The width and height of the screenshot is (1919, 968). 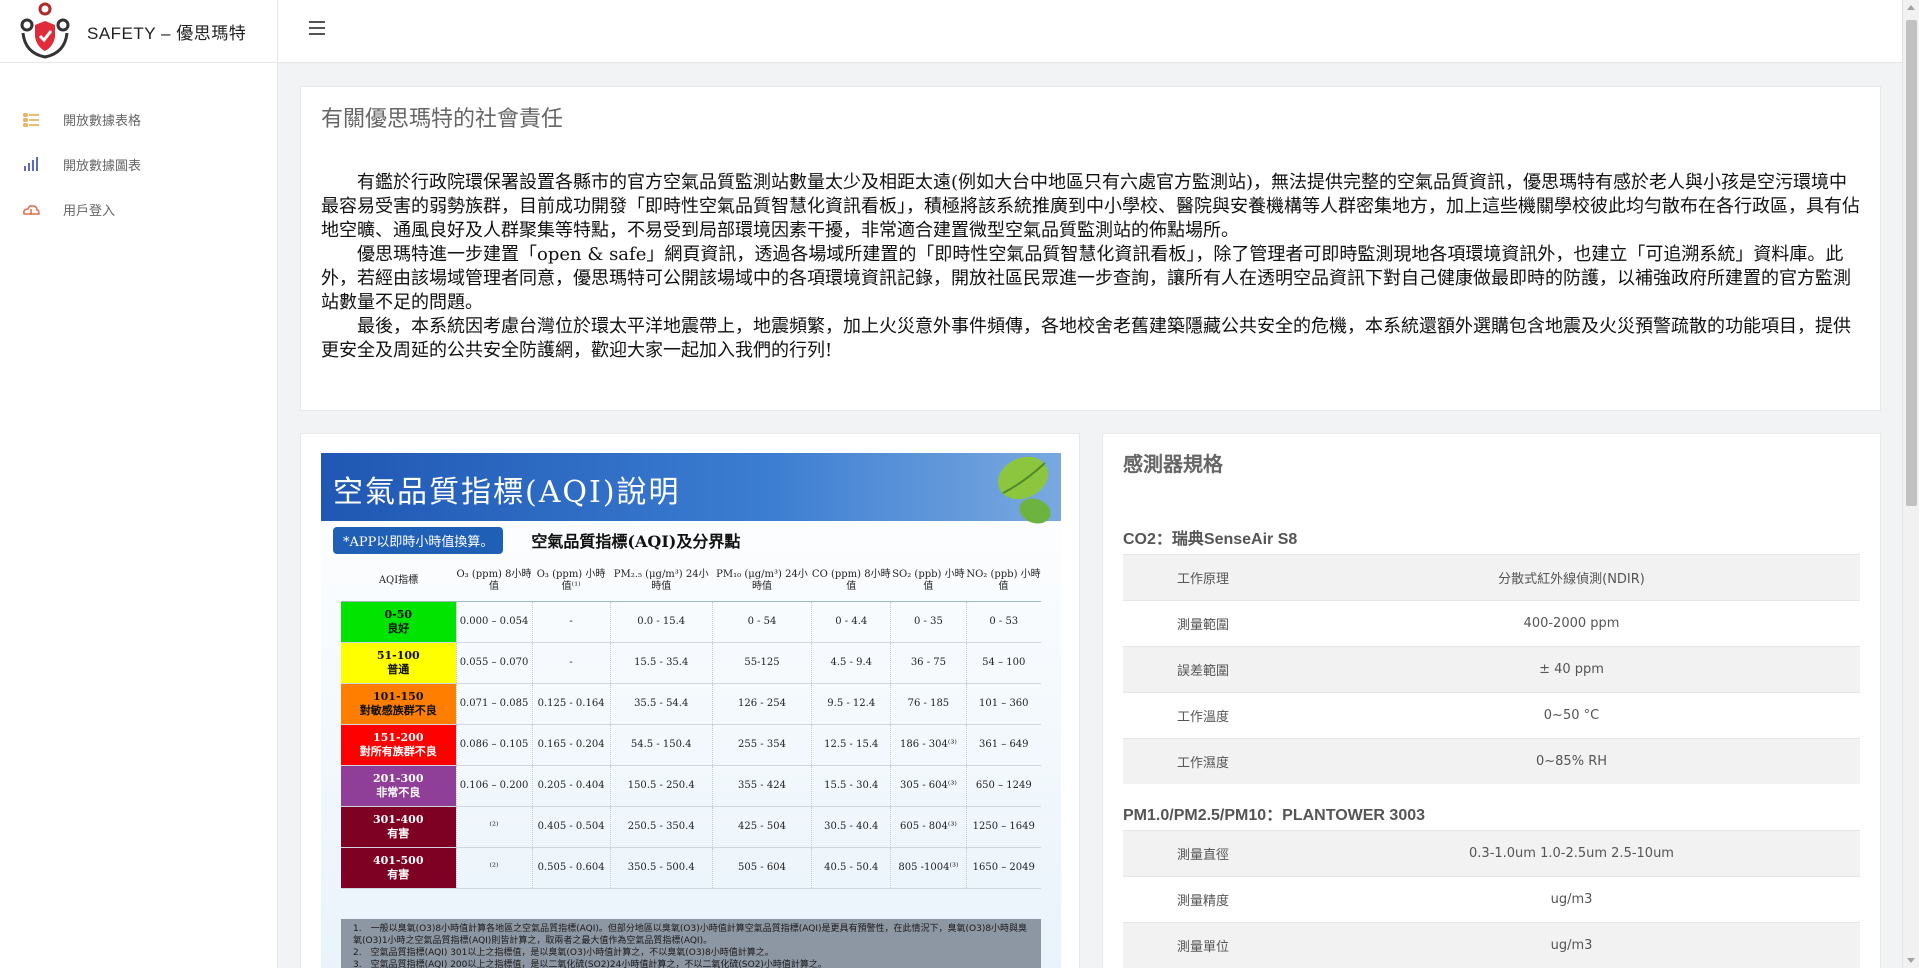 What do you see at coordinates (571, 745) in the screenshot?
I see `aqi-value-cell: 0.165 - 0.204` at bounding box center [571, 745].